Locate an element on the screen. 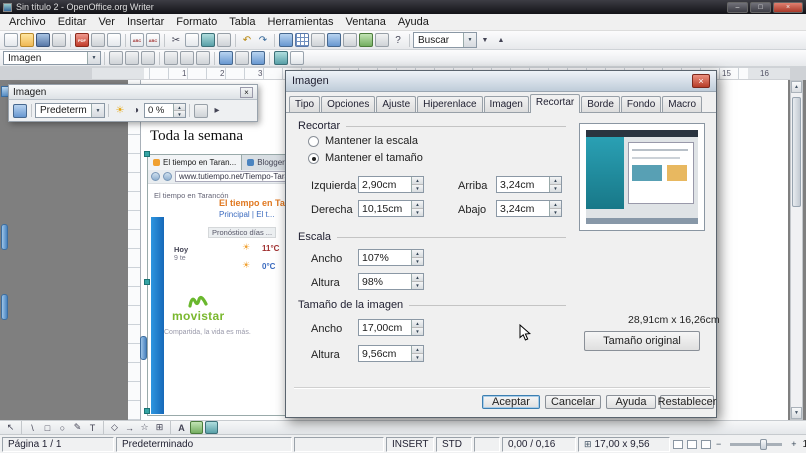  menu-editar: Editar is located at coordinates (72, 22).